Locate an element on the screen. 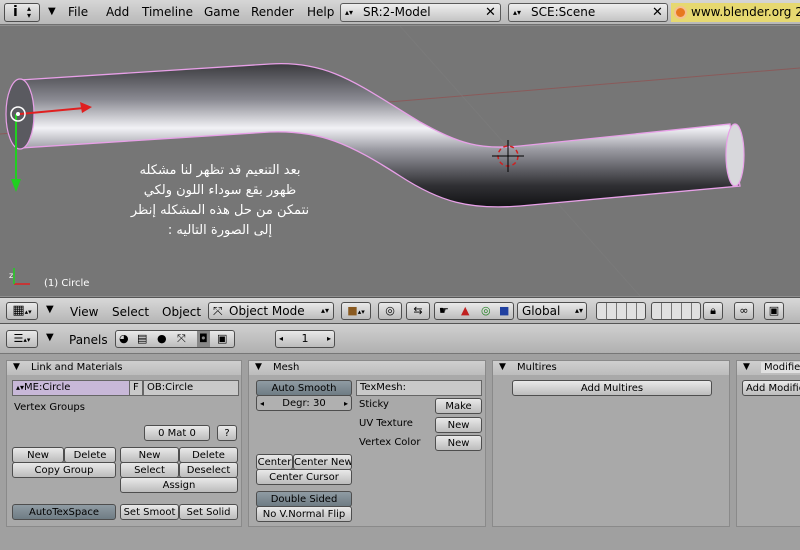 The width and height of the screenshot is (800, 550). sticky-make-button: Make is located at coordinates (458, 406).